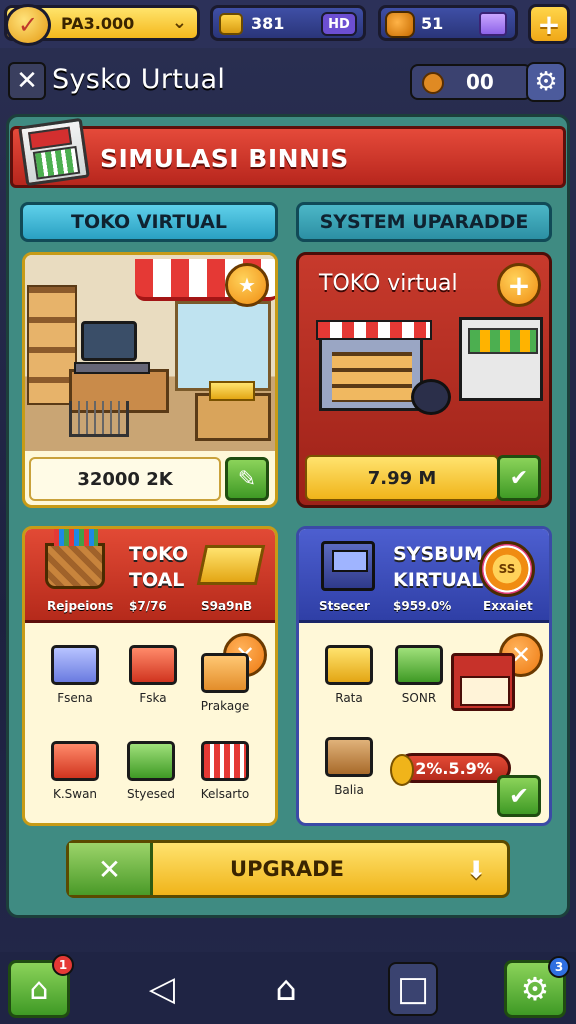 The image size is (576, 1024). I want to click on medal-label: SS, so click(507, 569).